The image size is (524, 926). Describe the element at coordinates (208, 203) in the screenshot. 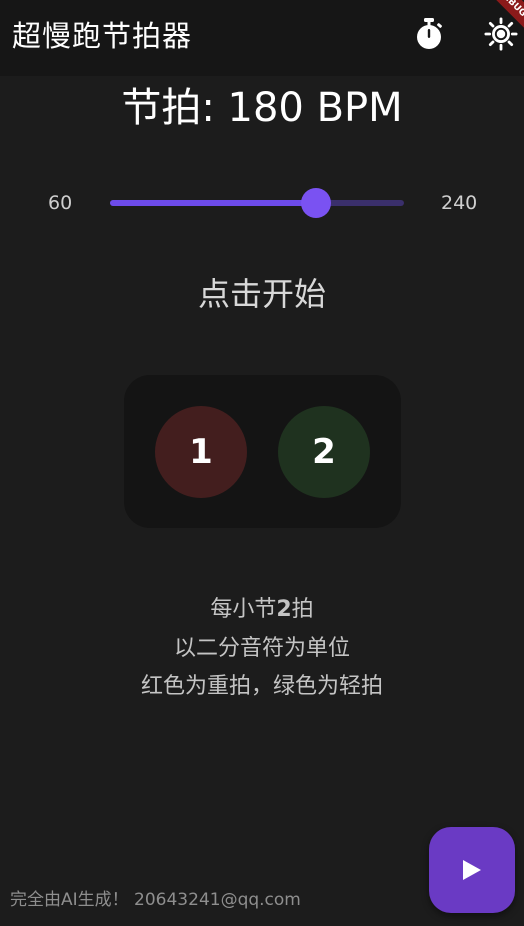

I see `tempo-slider-fill` at that location.